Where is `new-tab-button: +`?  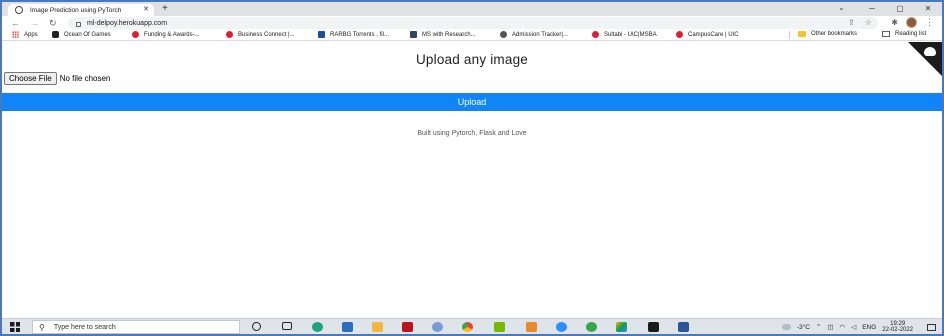 new-tab-button: + is located at coordinates (165, 8).